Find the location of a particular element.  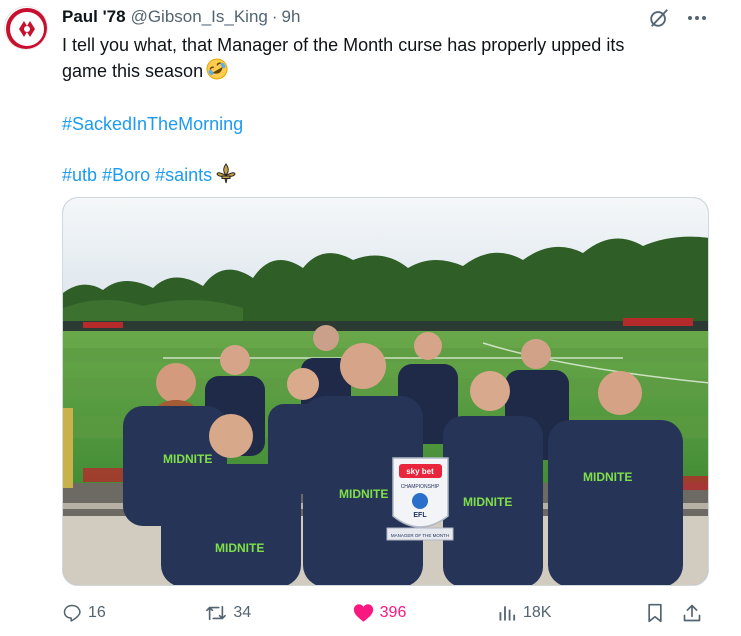

bookmark-icon is located at coordinates (655, 613).